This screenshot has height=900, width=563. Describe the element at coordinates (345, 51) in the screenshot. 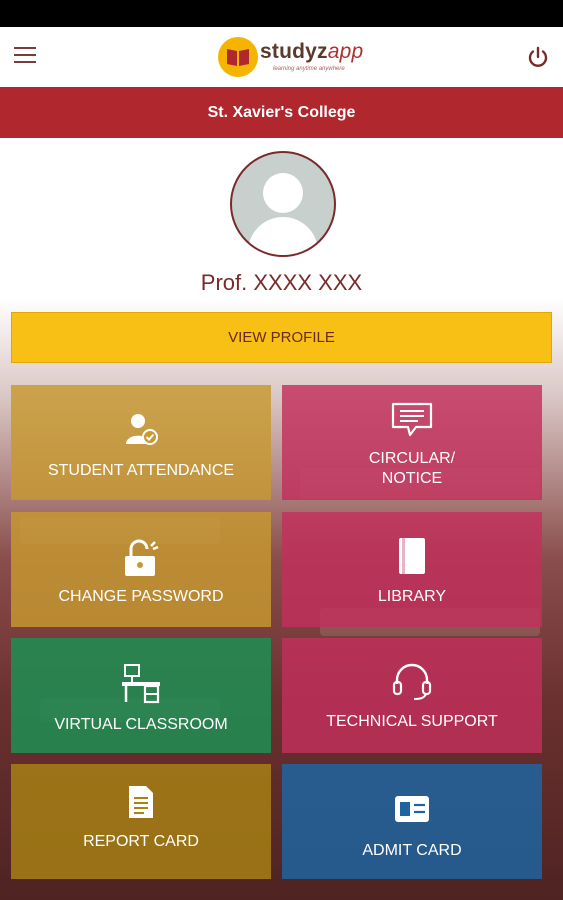

I see `brand-accent: app` at that location.